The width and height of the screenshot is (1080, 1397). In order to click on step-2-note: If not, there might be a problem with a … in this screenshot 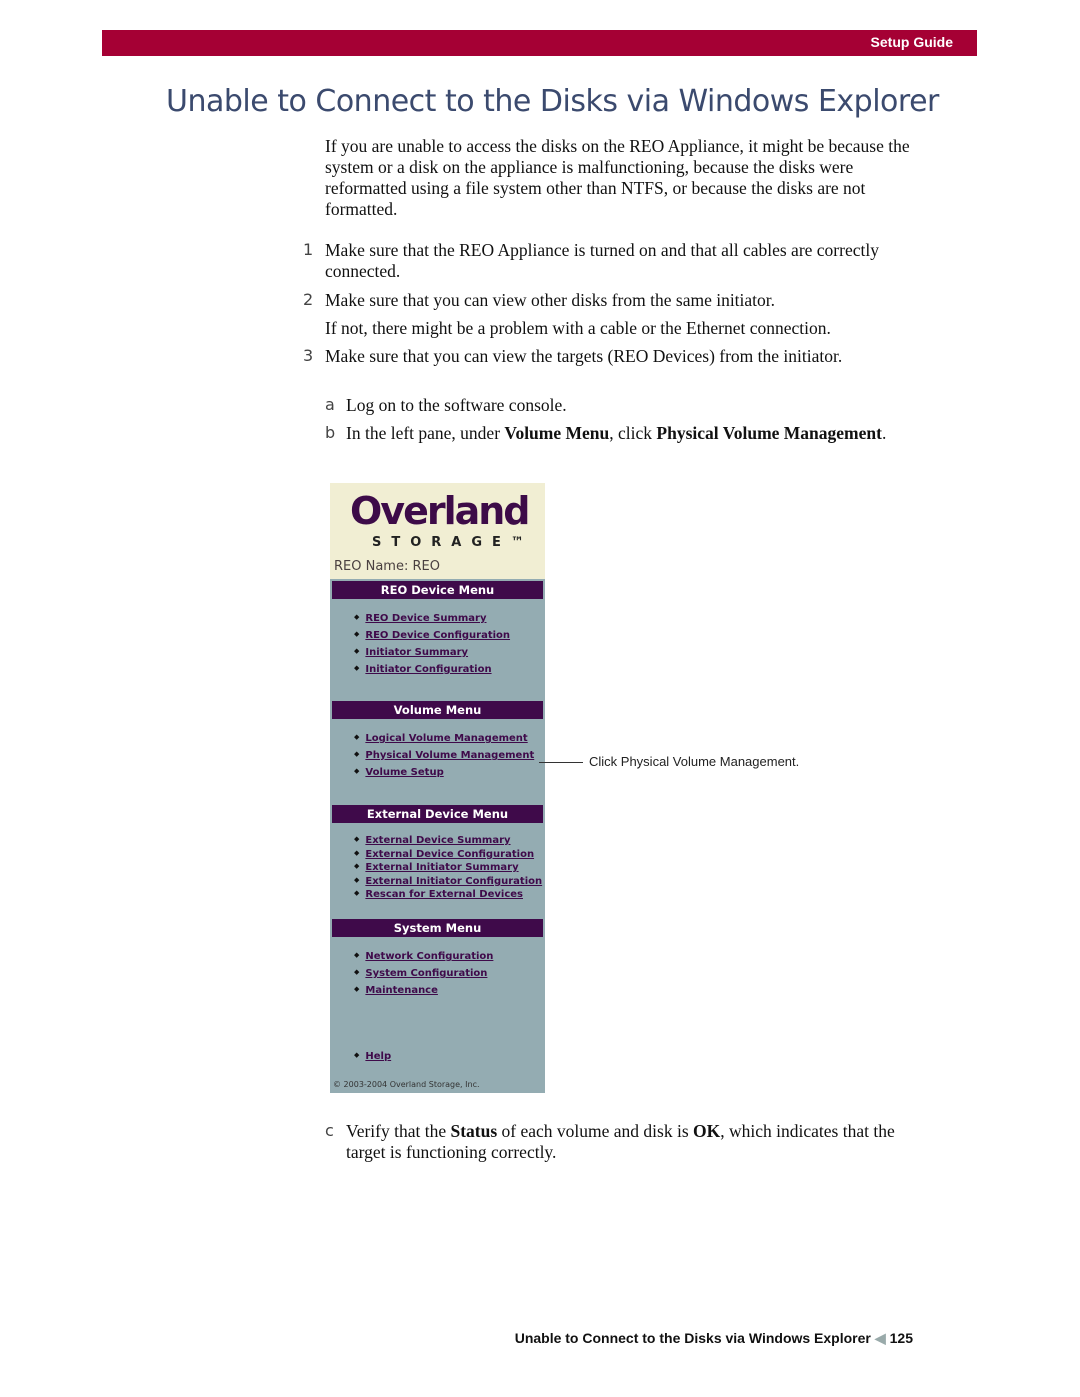, I will do `click(578, 328)`.